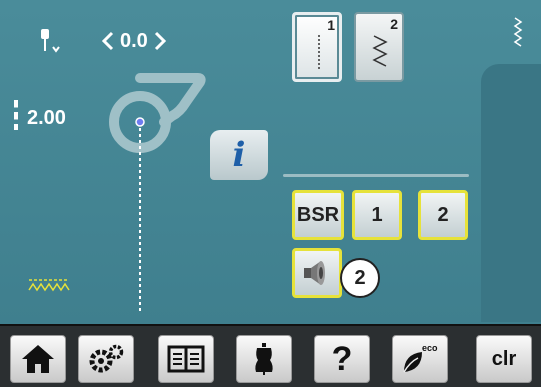 The height and width of the screenshot is (387, 541). I want to click on callout-marker: 2, so click(360, 278).